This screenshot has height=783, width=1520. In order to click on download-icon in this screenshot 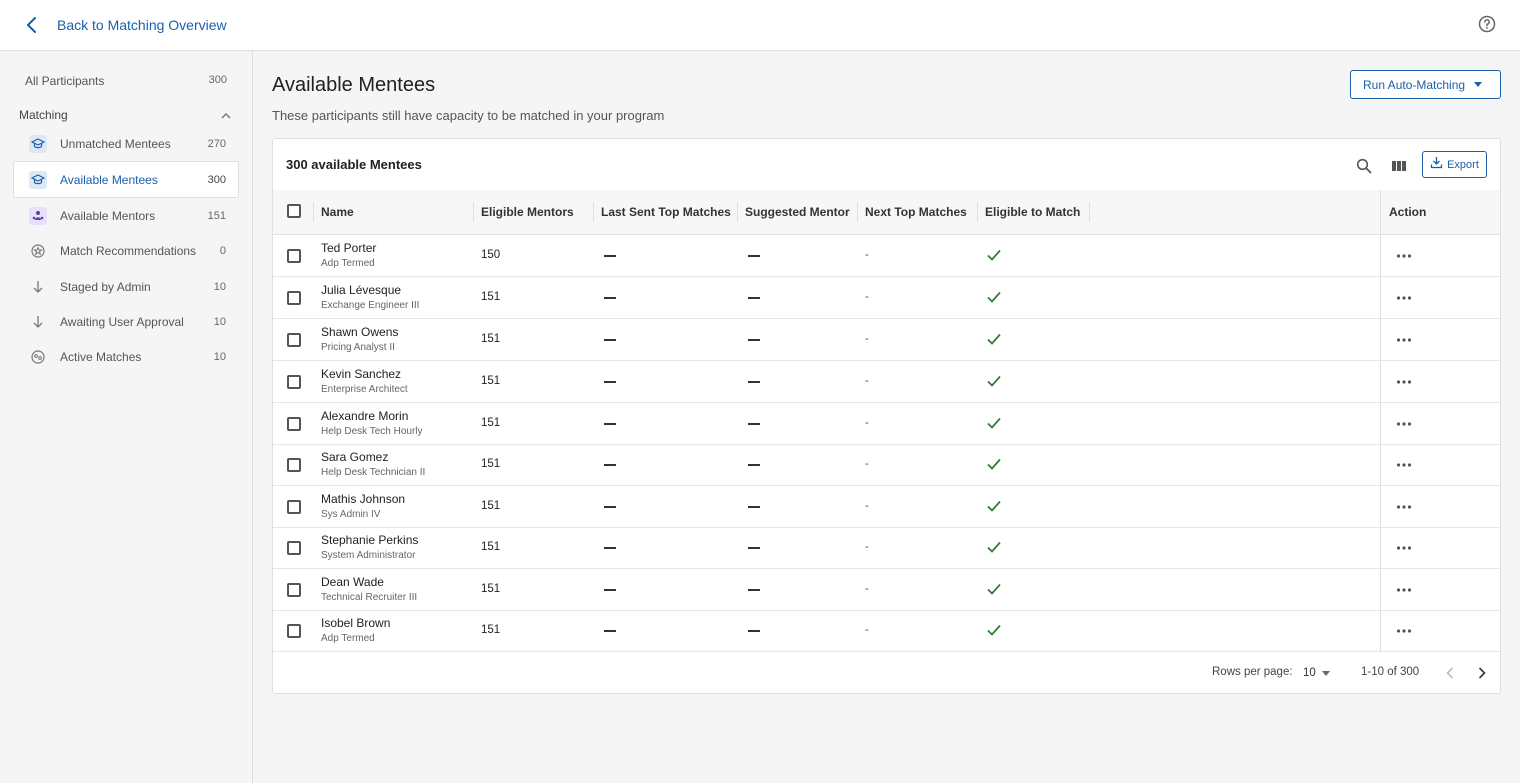, I will do `click(1436, 165)`.